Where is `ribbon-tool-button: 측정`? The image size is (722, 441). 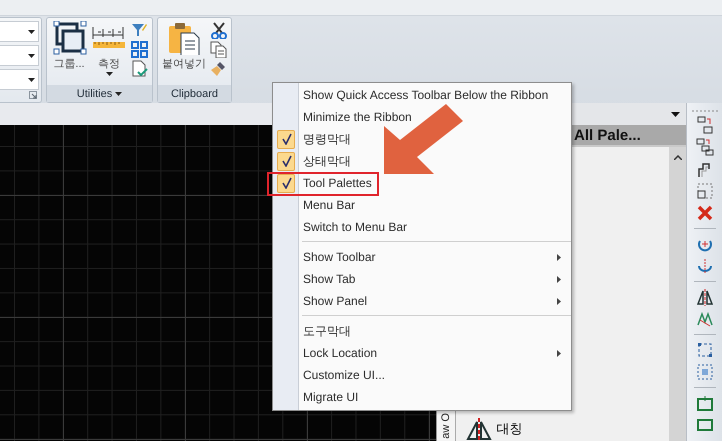
ribbon-tool-button: 측정 is located at coordinates (109, 53).